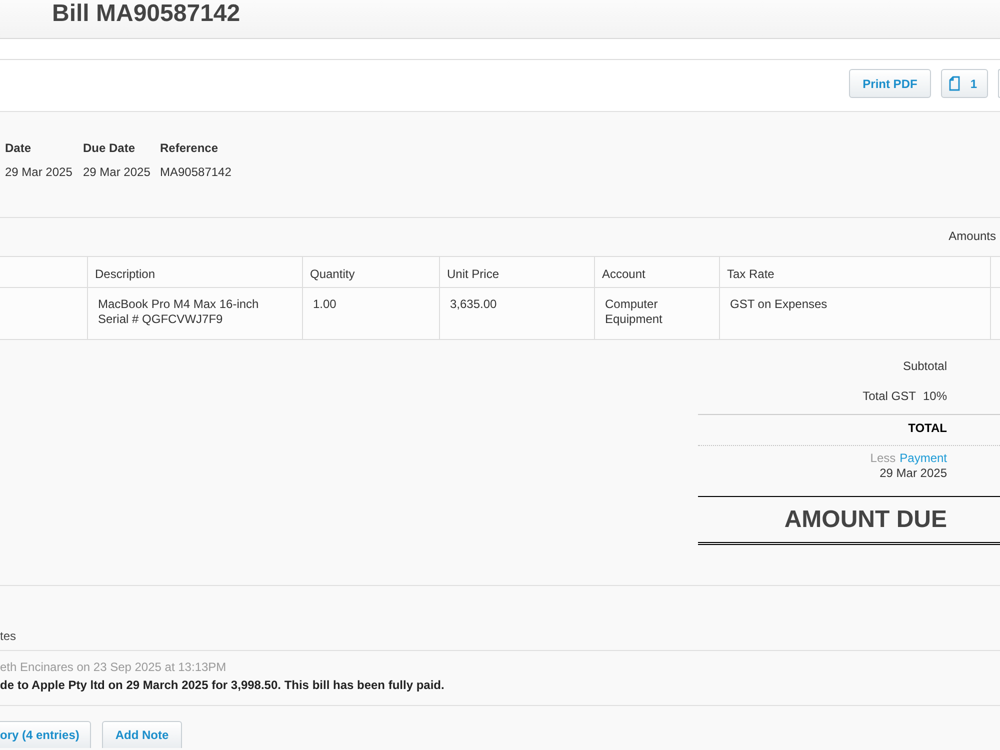  What do you see at coordinates (178, 312) in the screenshot?
I see `table-cell: MacBook Pro M4 Max 16-inch Serial # QGFCVWJ7F9` at bounding box center [178, 312].